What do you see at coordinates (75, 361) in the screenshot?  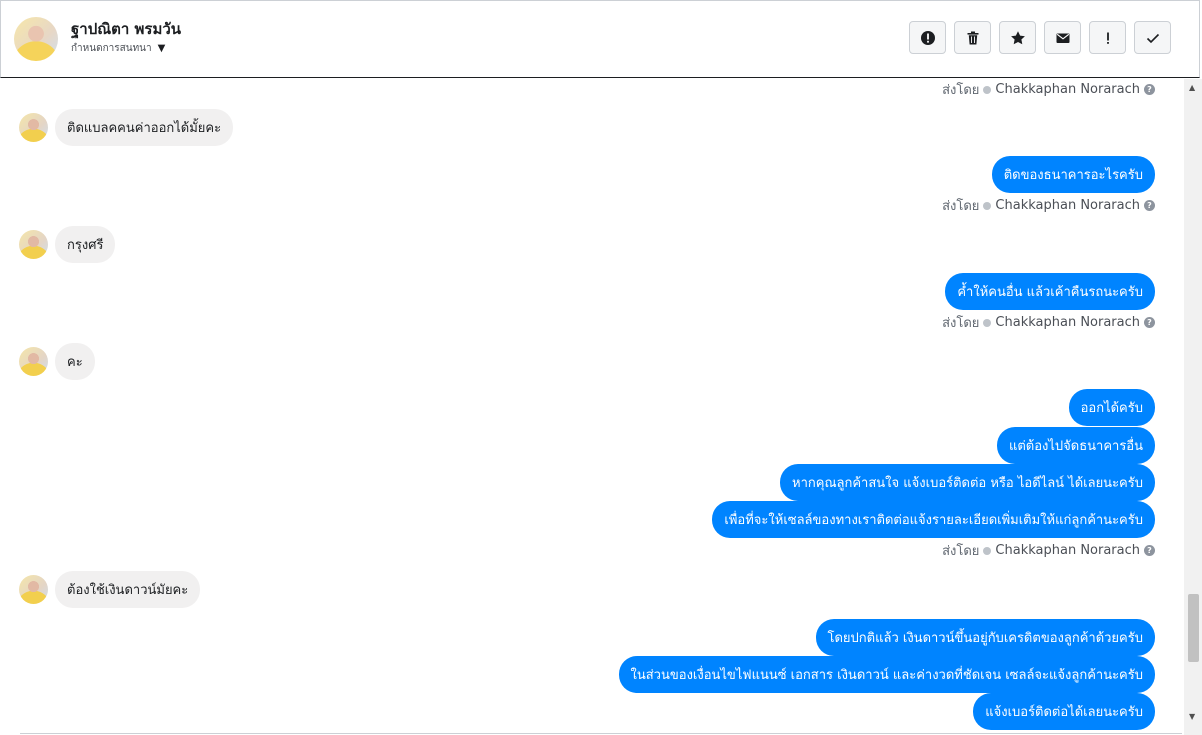 I see `incoming-message-bubble: คะ` at bounding box center [75, 361].